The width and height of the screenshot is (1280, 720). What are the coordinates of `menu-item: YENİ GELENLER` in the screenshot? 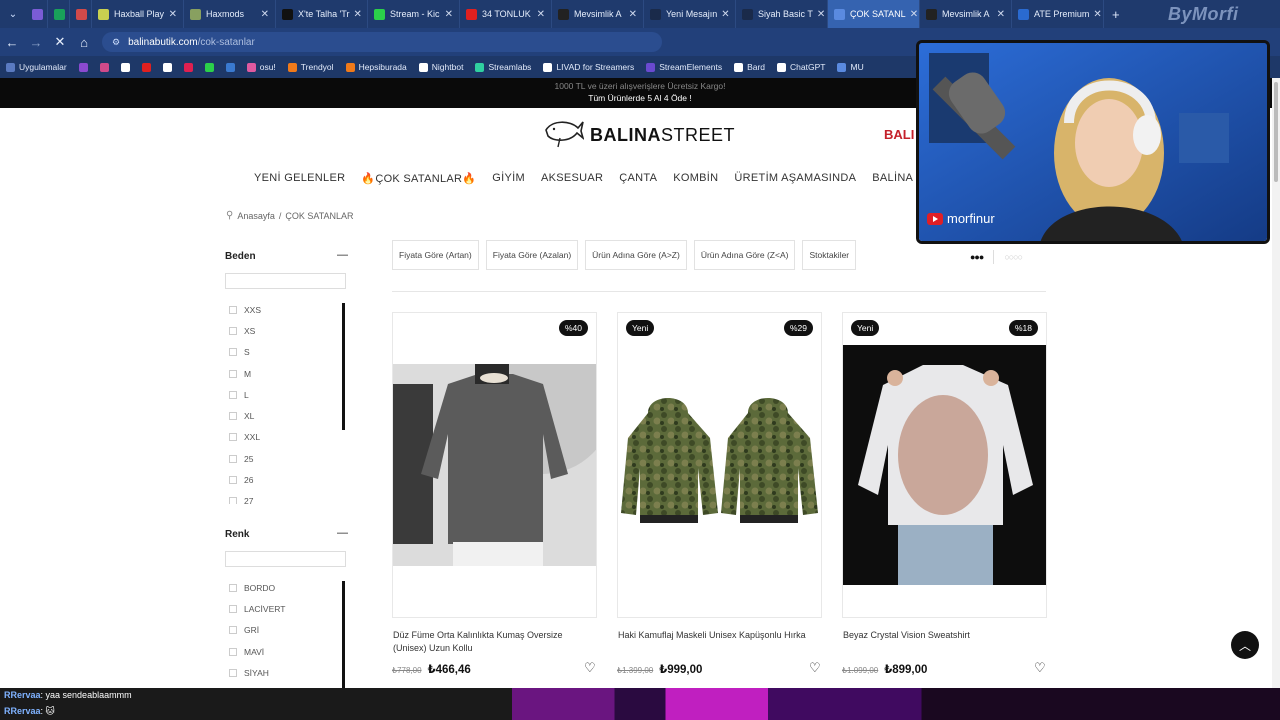 It's located at (299, 178).